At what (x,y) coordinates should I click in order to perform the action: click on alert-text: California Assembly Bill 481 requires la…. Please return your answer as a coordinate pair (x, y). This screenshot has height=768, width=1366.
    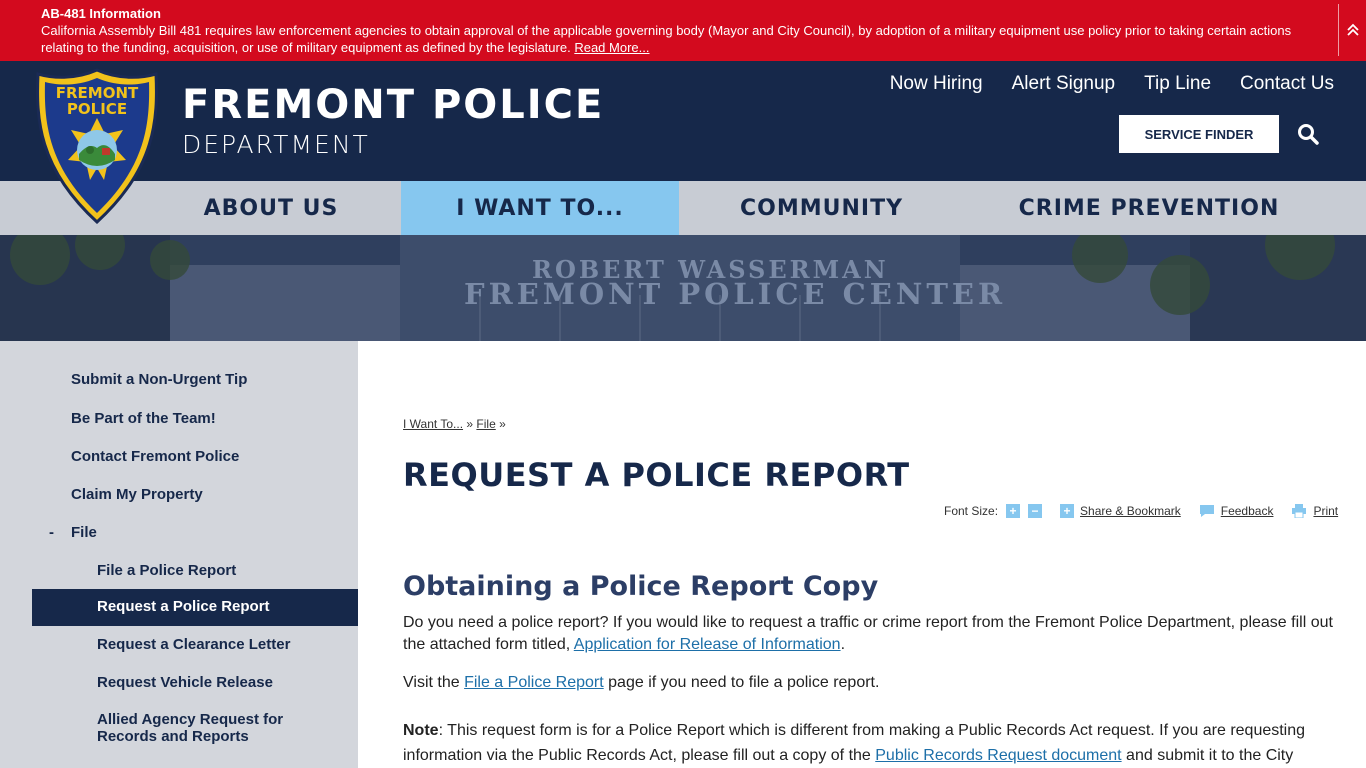
    Looking at the image, I should click on (676, 39).